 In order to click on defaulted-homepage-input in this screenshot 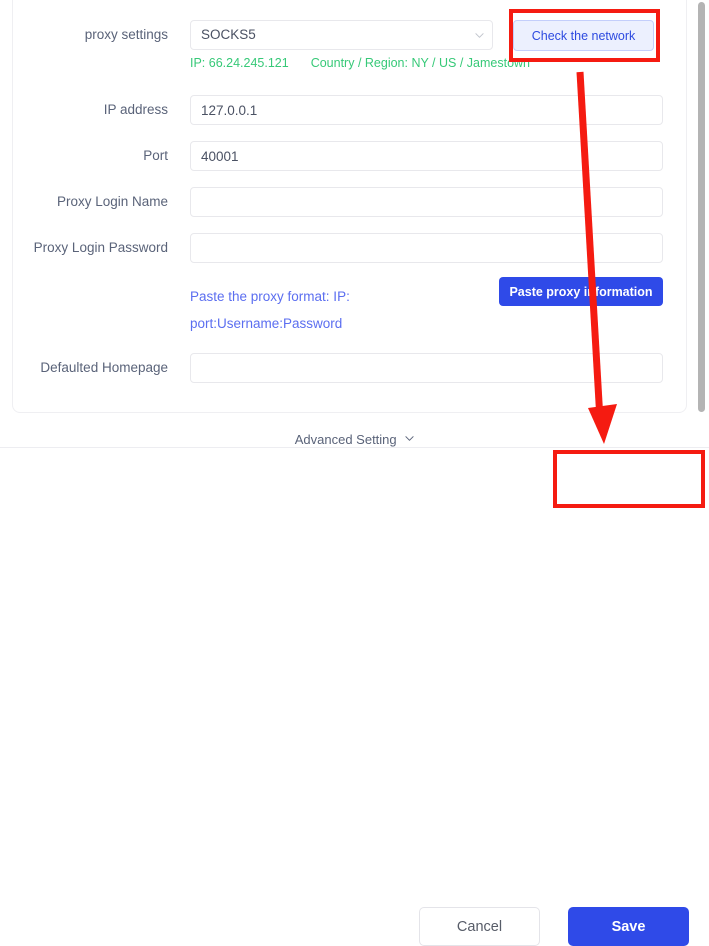, I will do `click(426, 368)`.